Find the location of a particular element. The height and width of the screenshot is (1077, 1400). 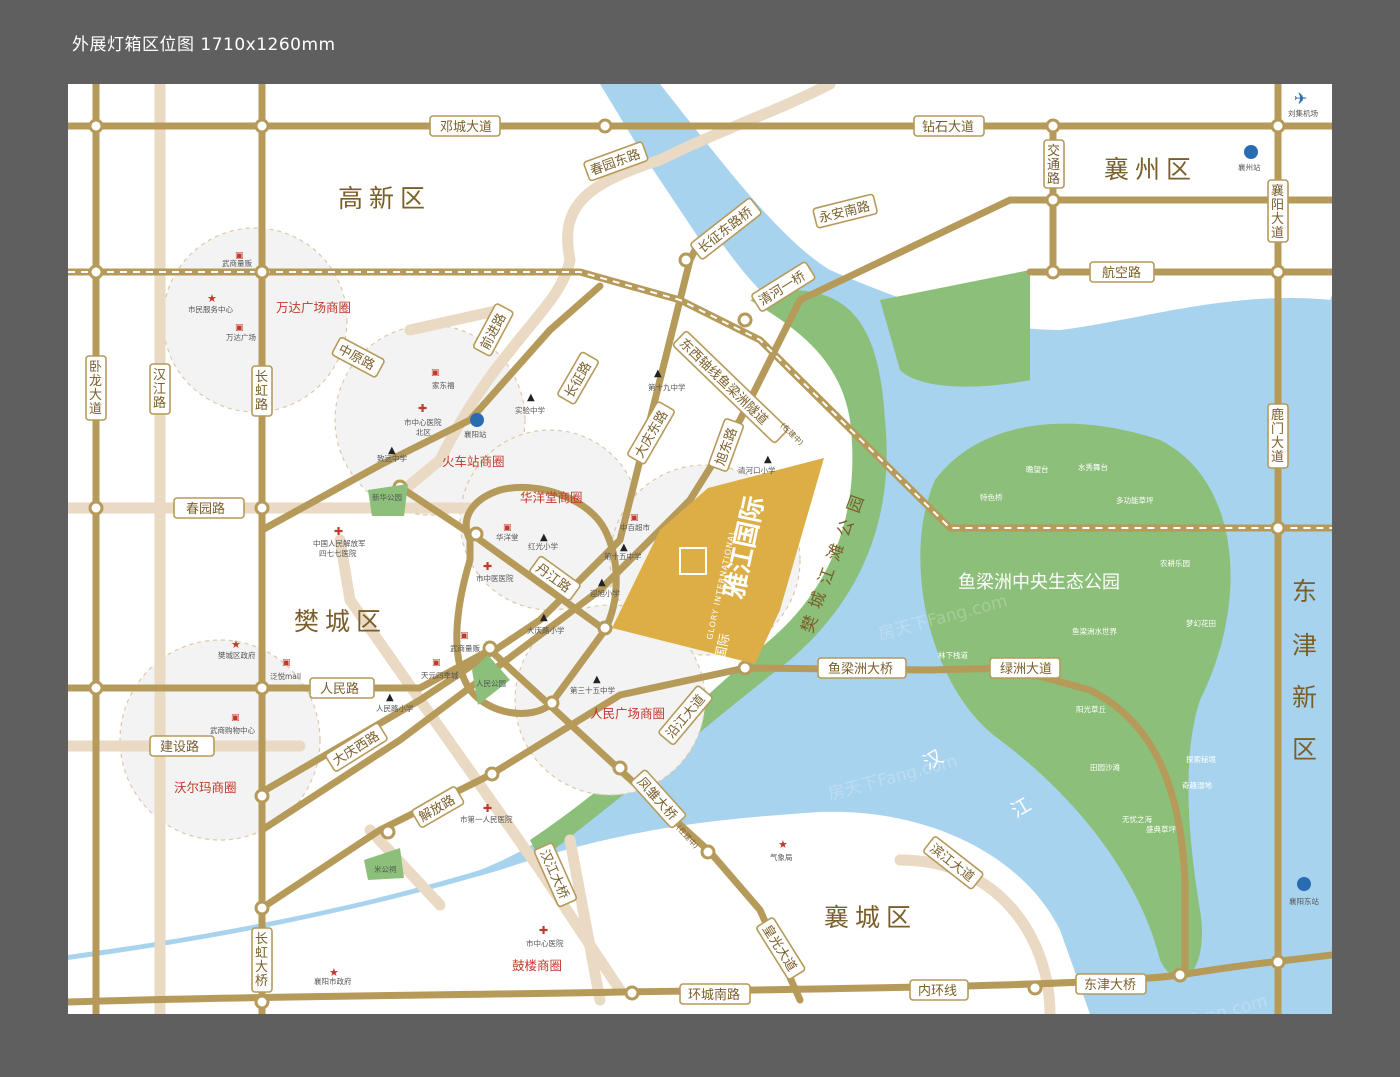

poi-label: 人民公园 is located at coordinates (491, 683).